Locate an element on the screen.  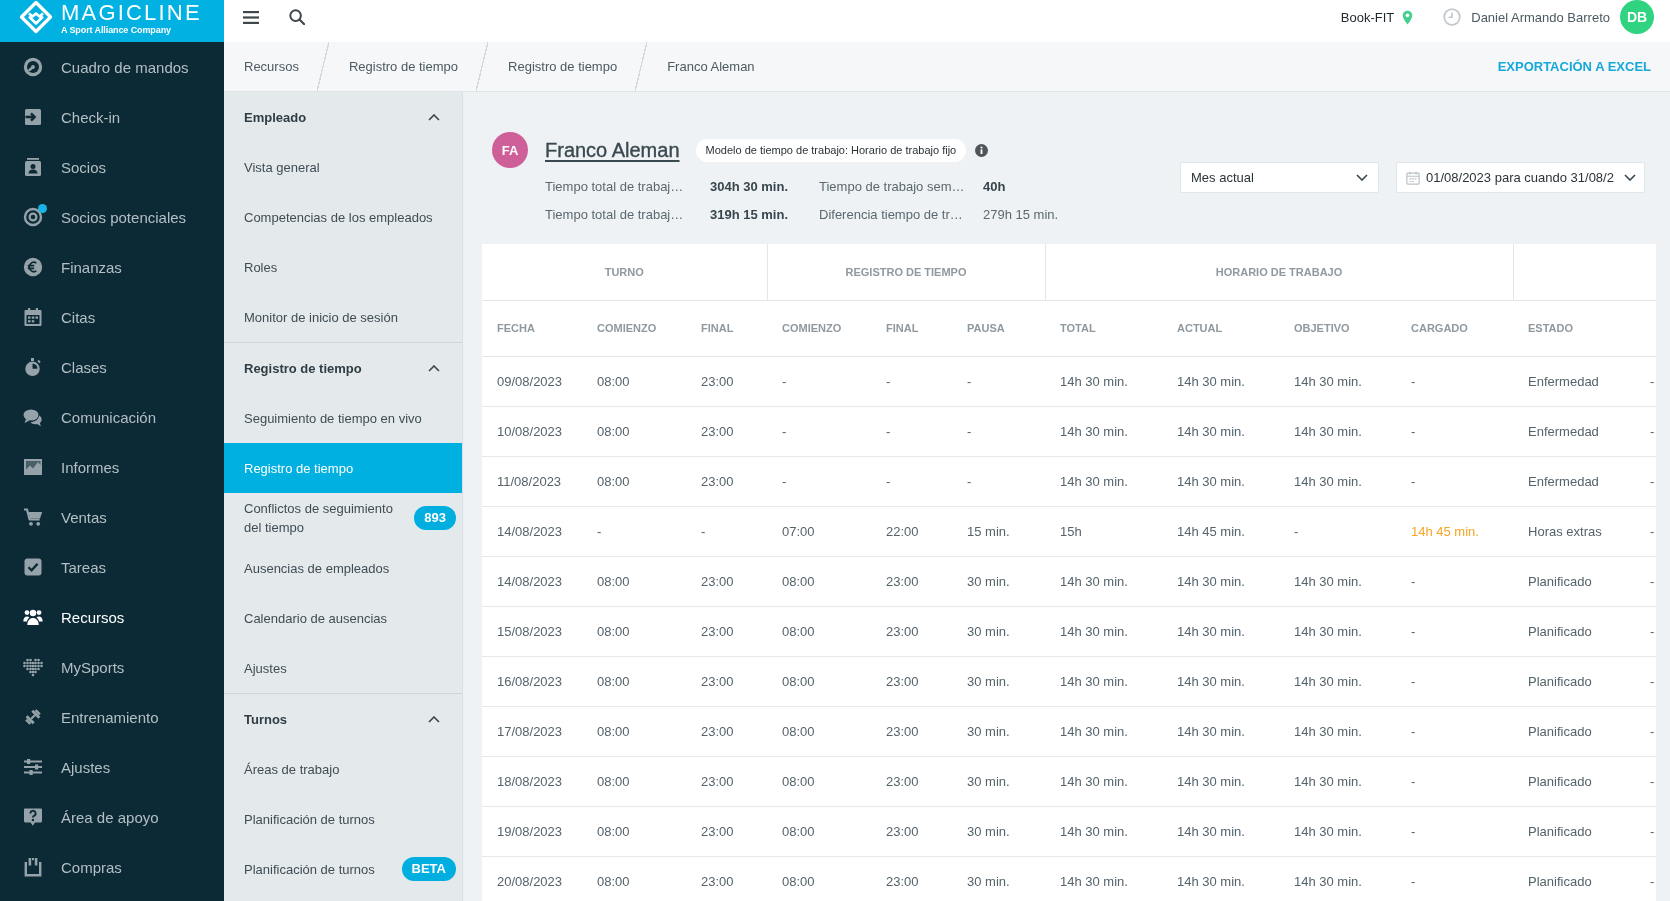
brand-tagline: A Sport Alliance Company is located at coordinates (116, 30).